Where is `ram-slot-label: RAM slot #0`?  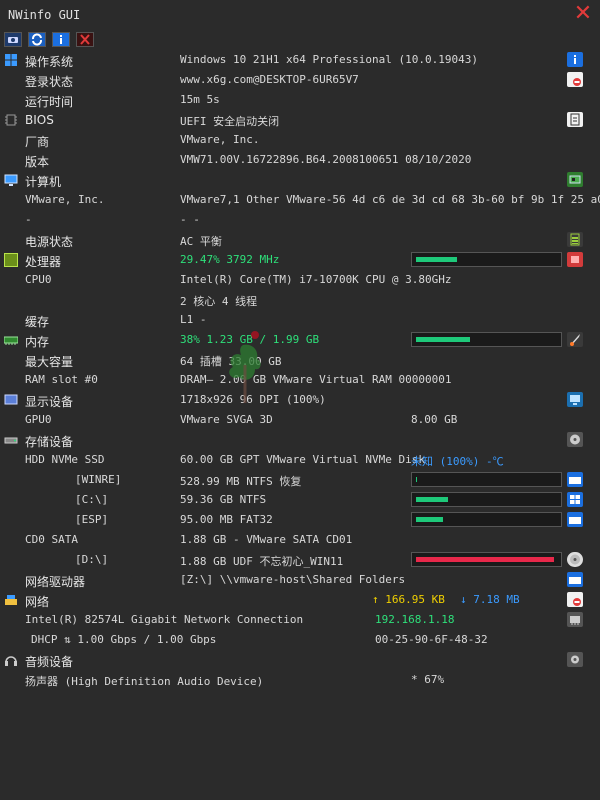 ram-slot-label: RAM slot #0 is located at coordinates (61, 379).